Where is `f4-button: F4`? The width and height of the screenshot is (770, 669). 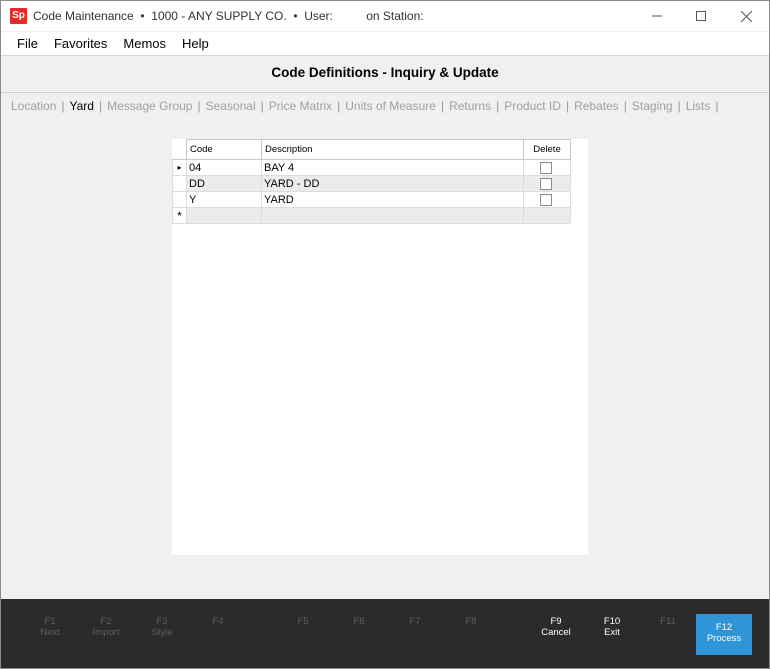
f4-button: F4 is located at coordinates (218, 636).